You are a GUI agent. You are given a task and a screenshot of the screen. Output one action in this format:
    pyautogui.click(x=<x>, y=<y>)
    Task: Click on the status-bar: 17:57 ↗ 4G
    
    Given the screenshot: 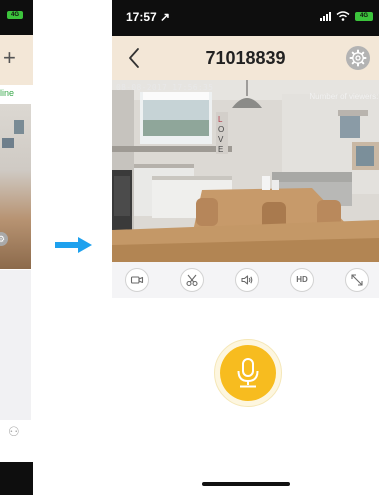 What is the action you would take?
    pyautogui.click(x=245, y=18)
    